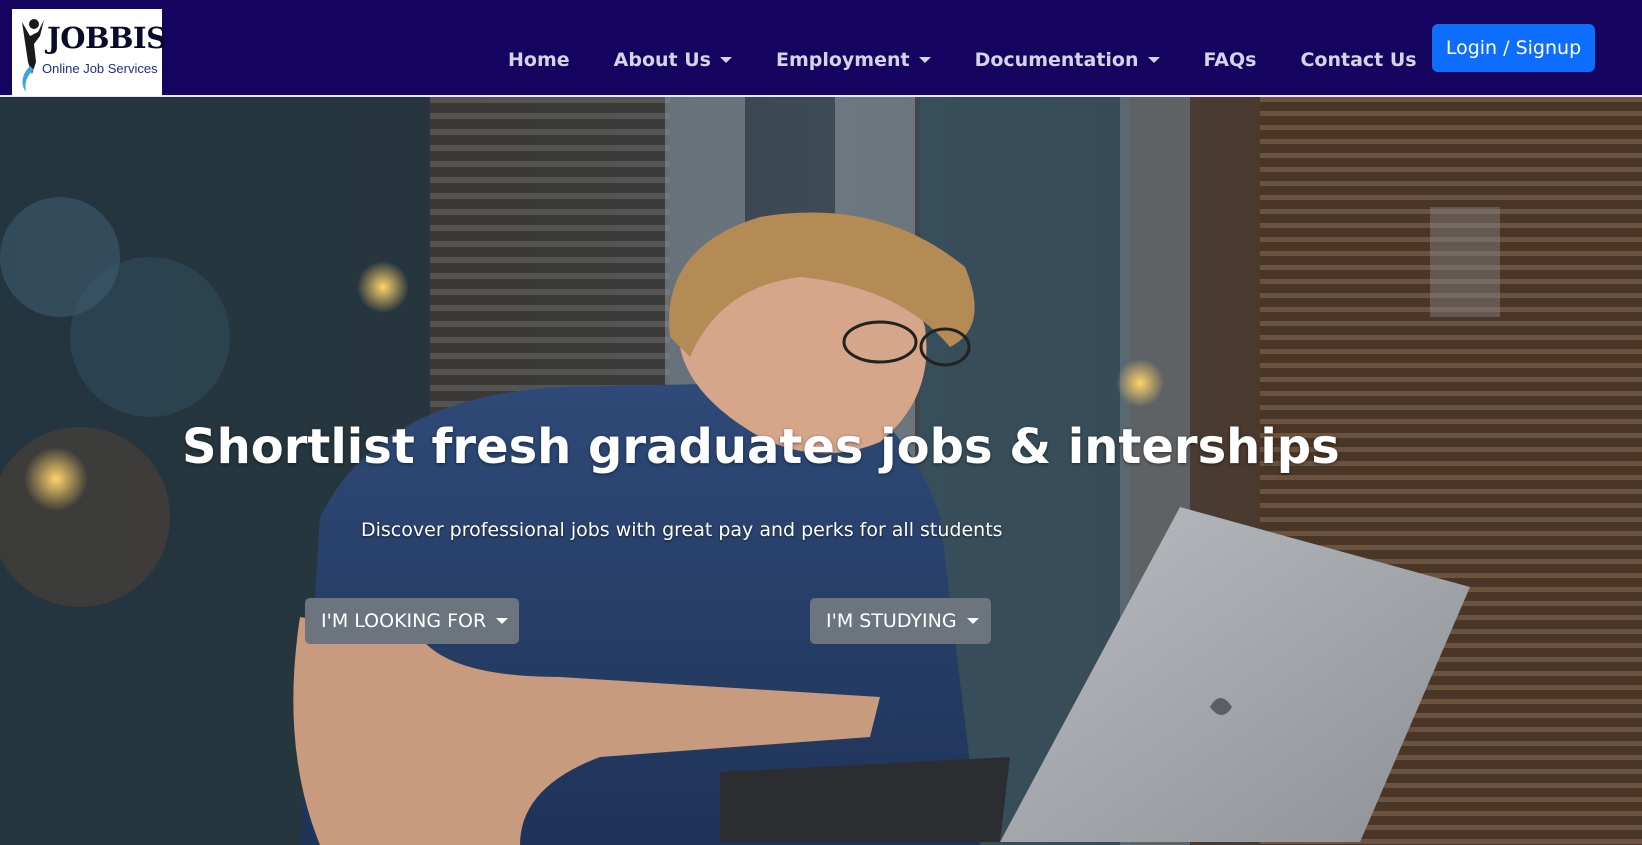  What do you see at coordinates (891, 621) in the screenshot?
I see `studying-label: I'M STUDYING` at bounding box center [891, 621].